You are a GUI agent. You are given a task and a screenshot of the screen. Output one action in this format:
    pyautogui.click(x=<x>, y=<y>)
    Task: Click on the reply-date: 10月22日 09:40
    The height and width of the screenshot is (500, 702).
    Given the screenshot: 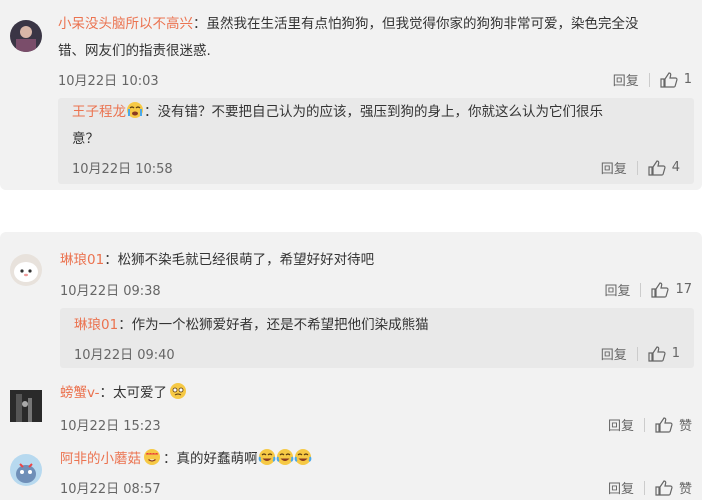 What is the action you would take?
    pyautogui.click(x=124, y=355)
    